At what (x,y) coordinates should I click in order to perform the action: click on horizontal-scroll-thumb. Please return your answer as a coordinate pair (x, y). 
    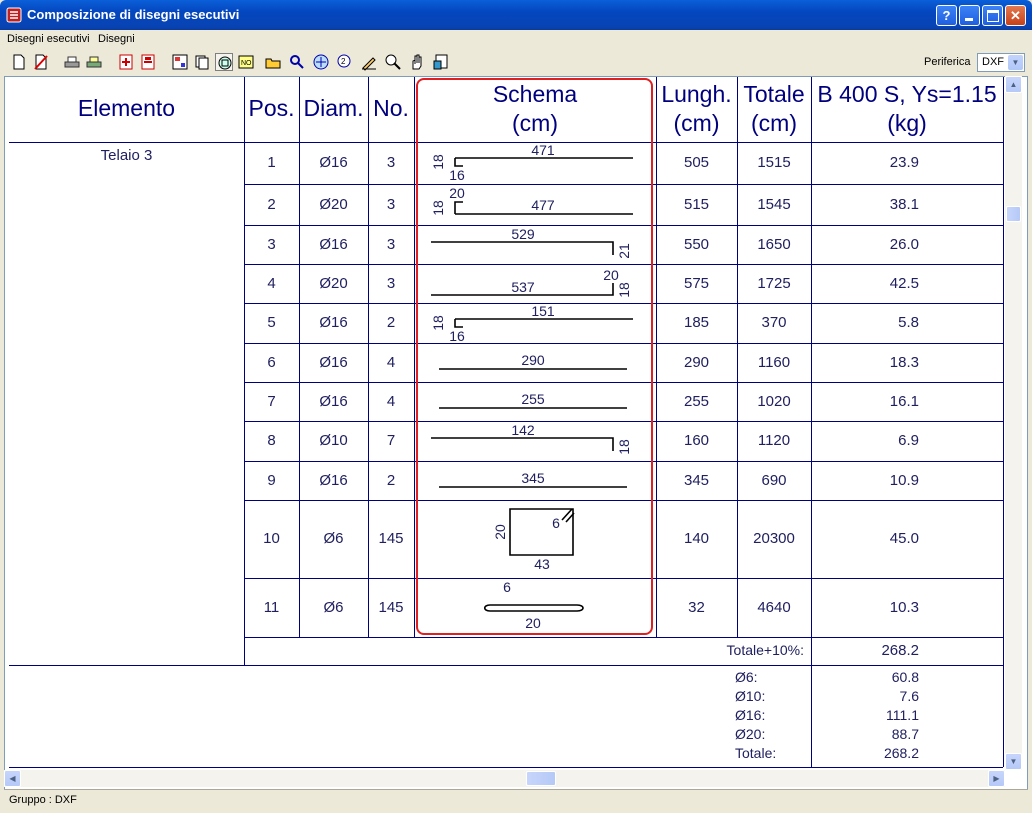
    Looking at the image, I should click on (541, 778).